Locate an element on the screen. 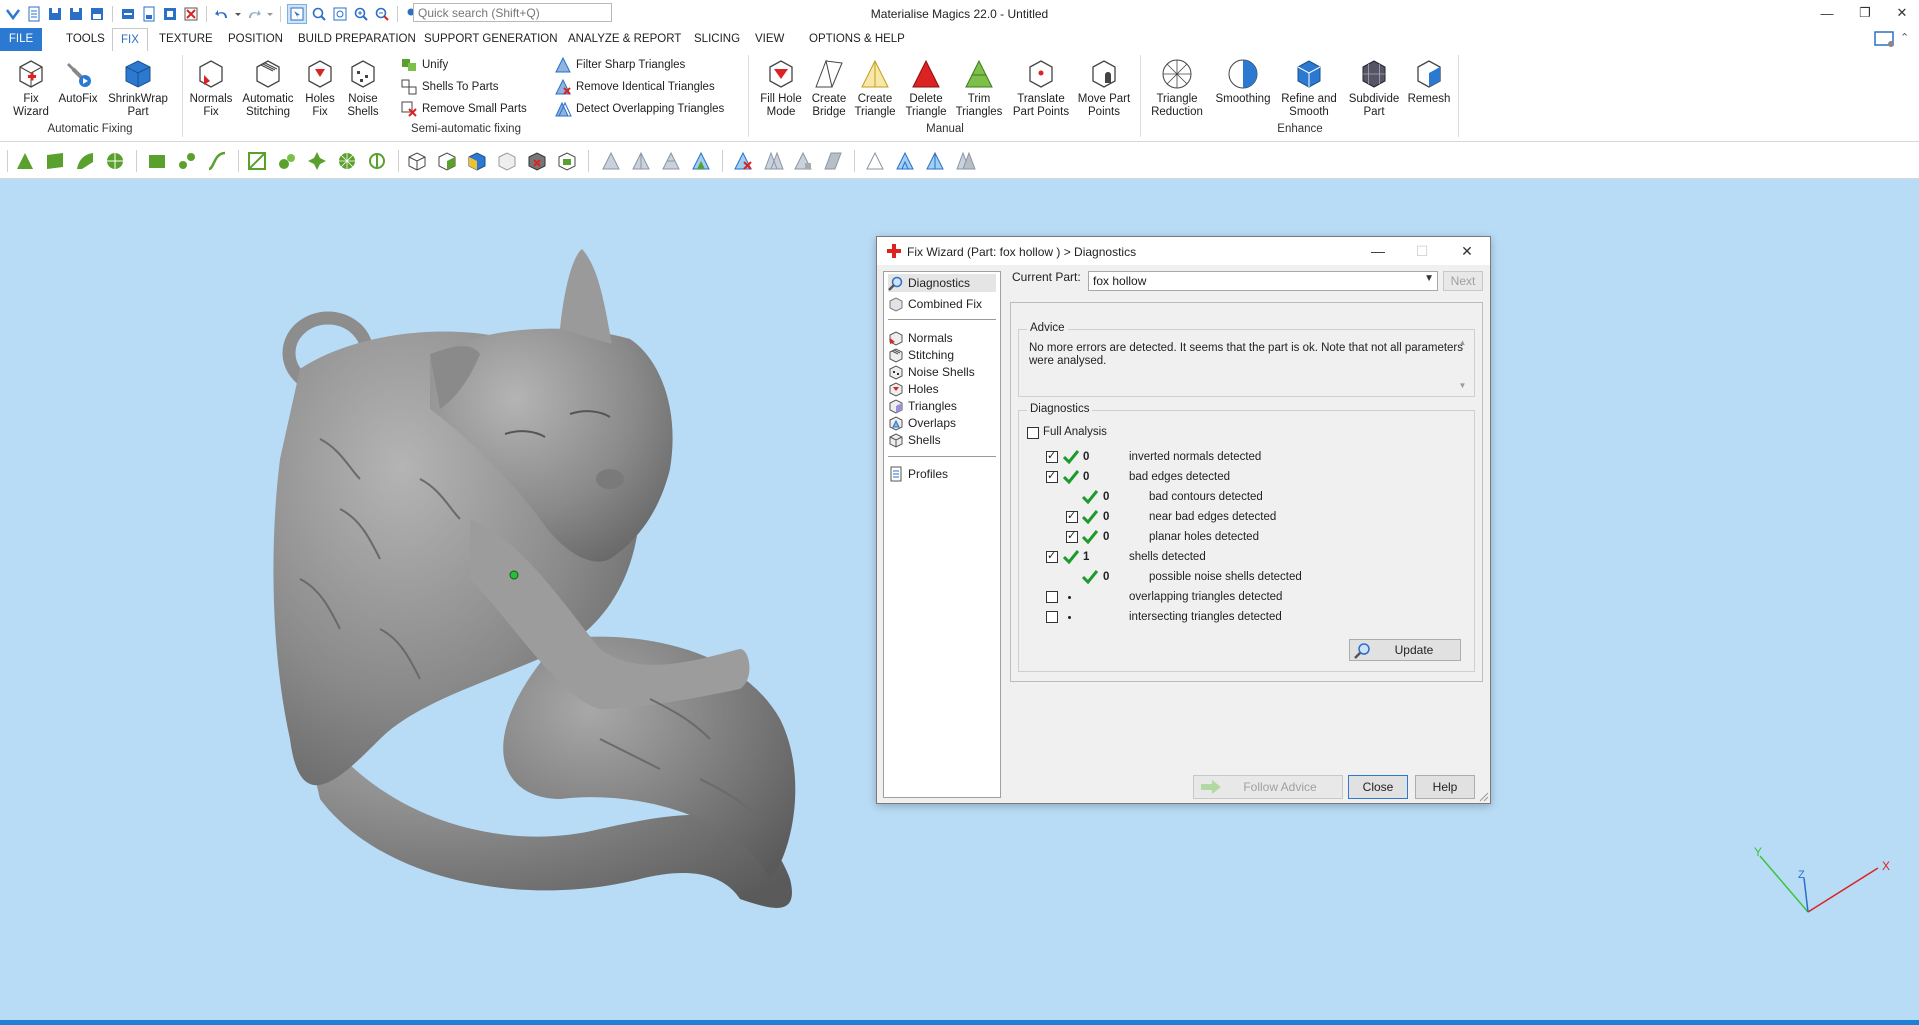  invert-marking-icon is located at coordinates (317, 161).